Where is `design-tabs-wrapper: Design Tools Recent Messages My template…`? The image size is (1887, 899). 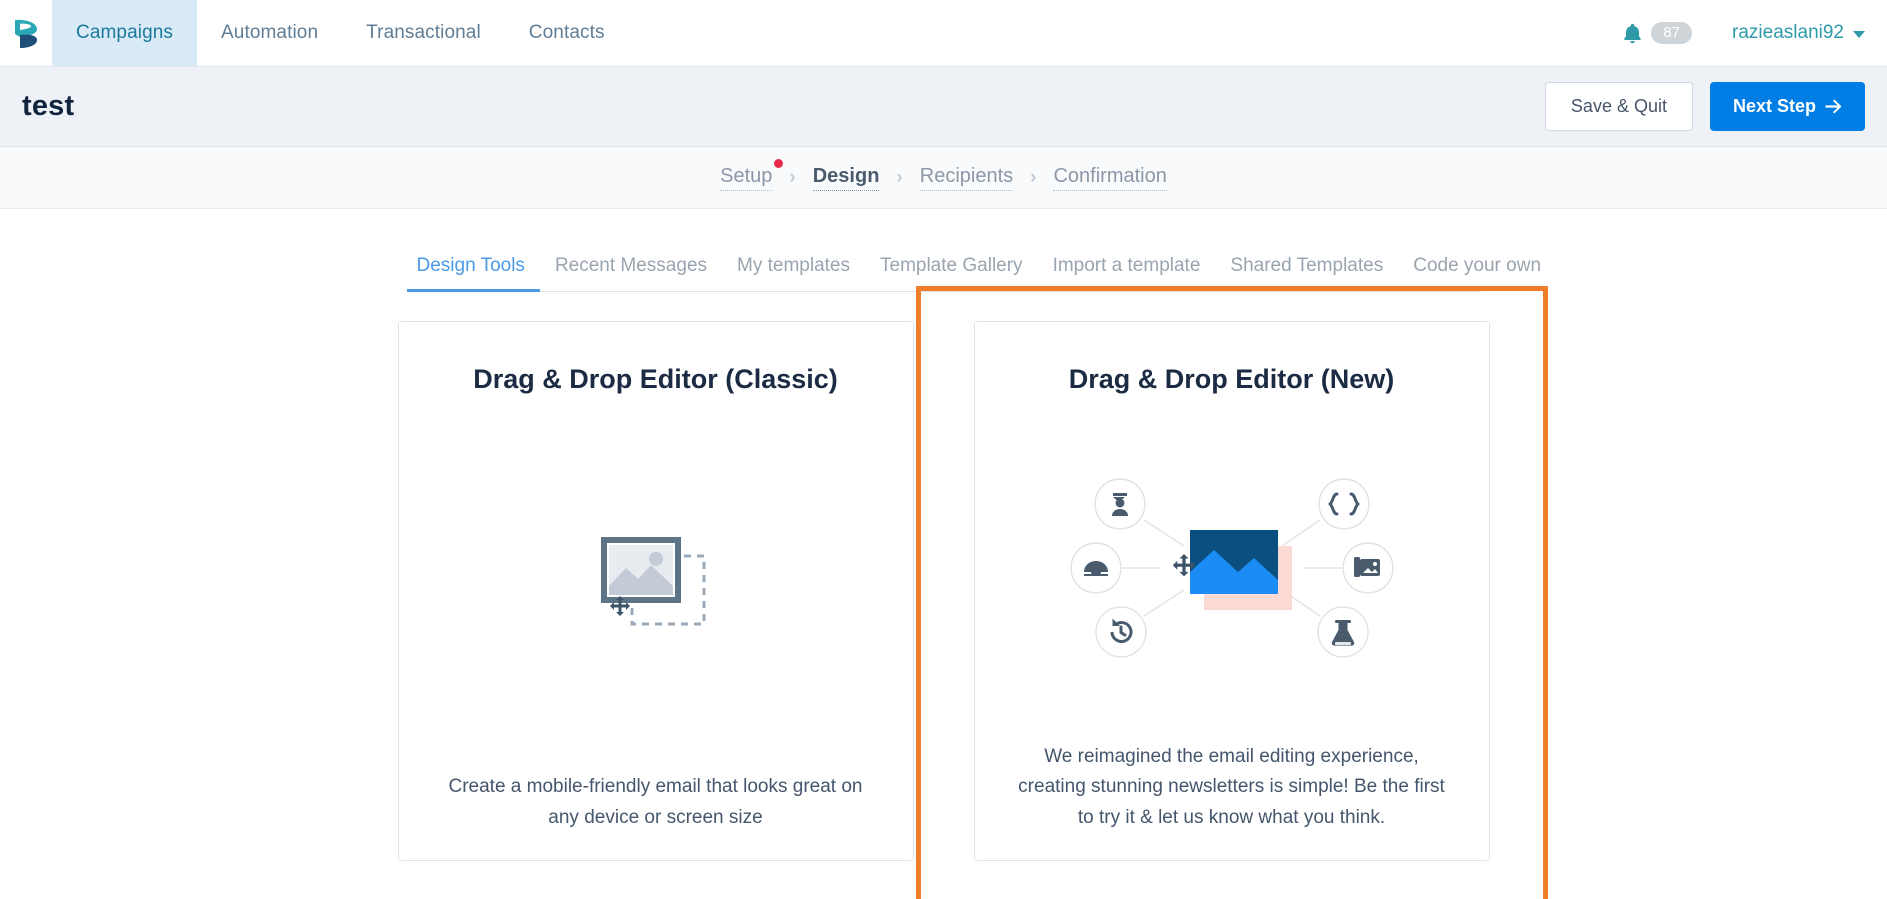 design-tabs-wrapper: Design Tools Recent Messages My template… is located at coordinates (943, 250).